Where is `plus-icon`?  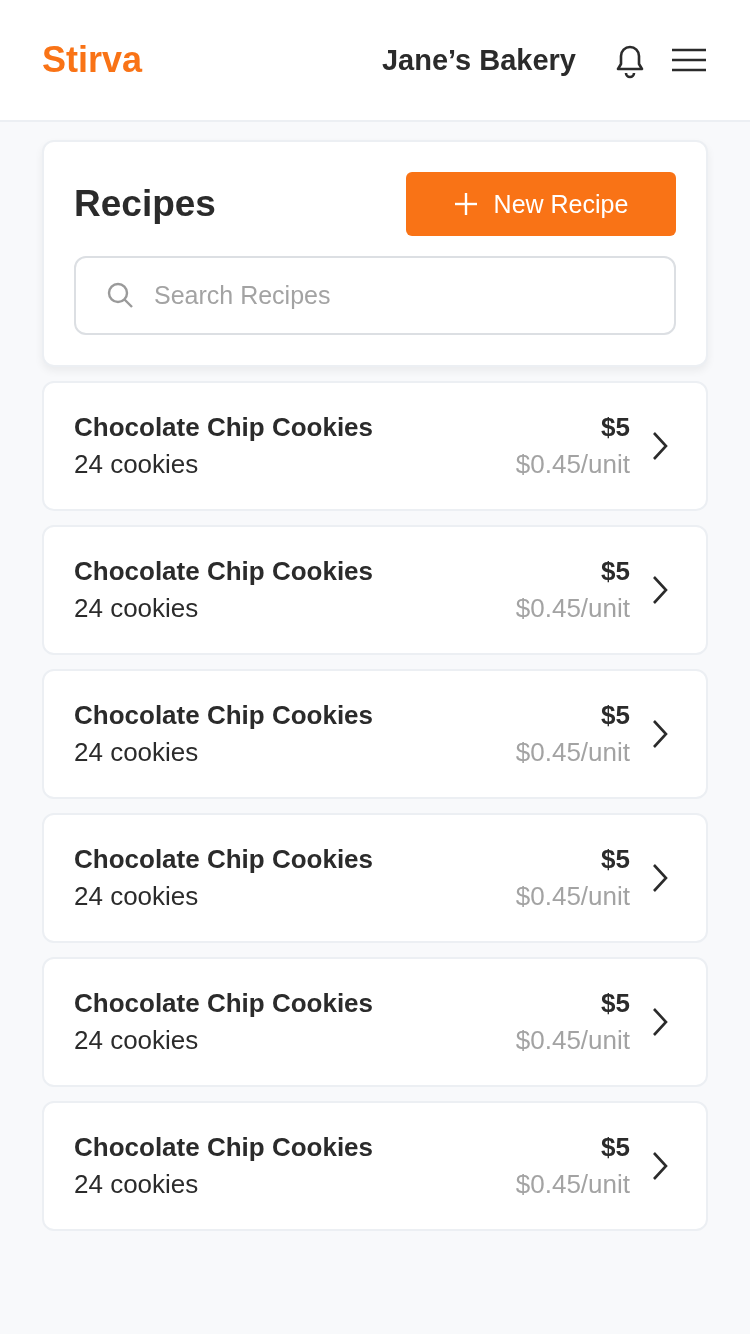
plus-icon is located at coordinates (465, 204).